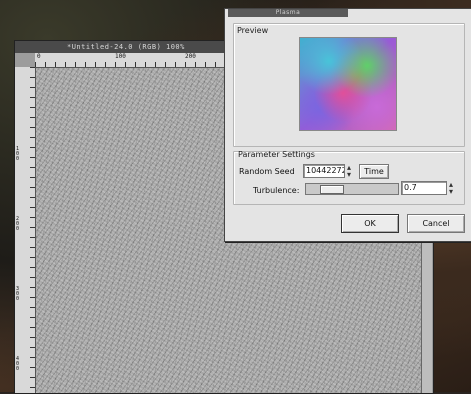  I want to click on vertical-ruler-mark: 300, so click(18, 294).